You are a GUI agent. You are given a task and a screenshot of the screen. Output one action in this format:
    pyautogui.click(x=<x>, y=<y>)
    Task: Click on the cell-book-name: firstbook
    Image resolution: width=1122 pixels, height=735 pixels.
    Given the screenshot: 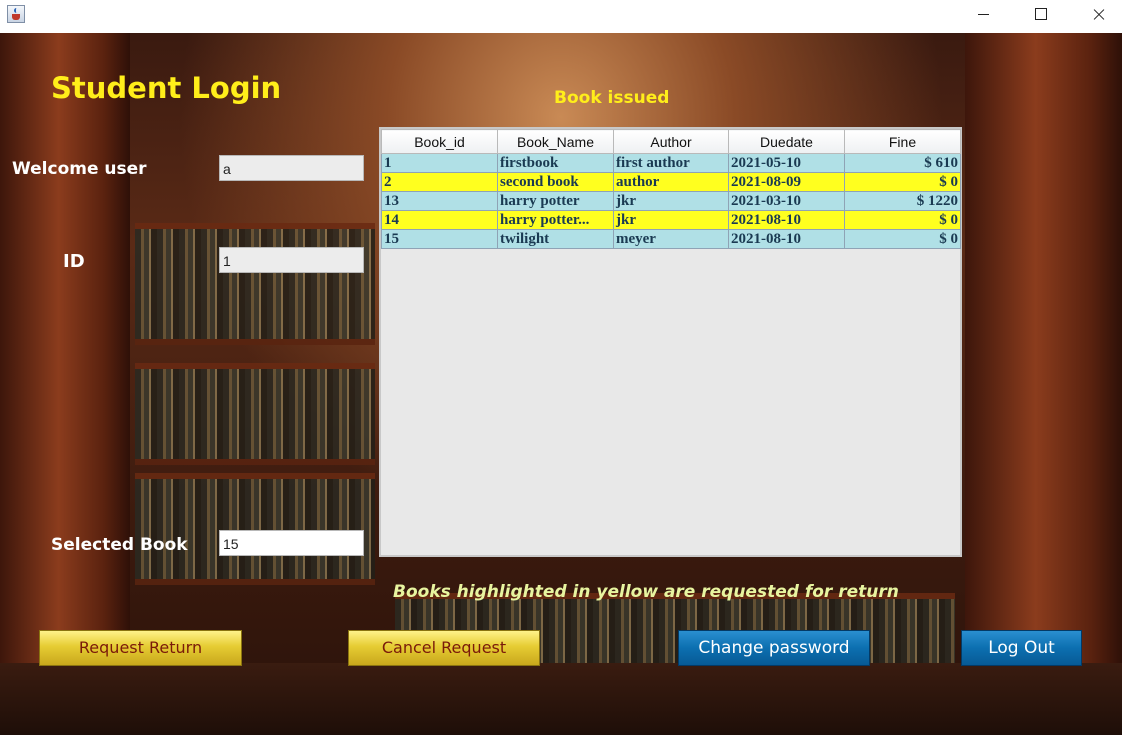 What is the action you would take?
    pyautogui.click(x=555, y=163)
    